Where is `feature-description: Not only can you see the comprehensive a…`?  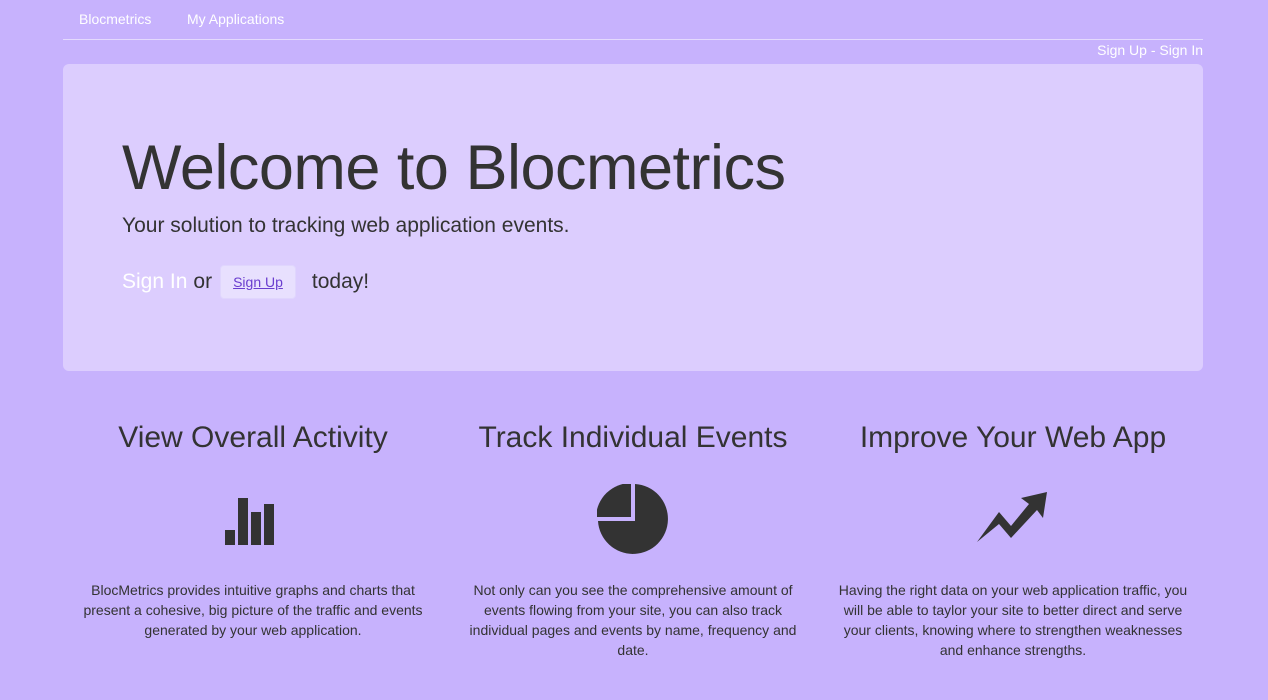 feature-description: Not only can you see the comprehensive a… is located at coordinates (633, 620).